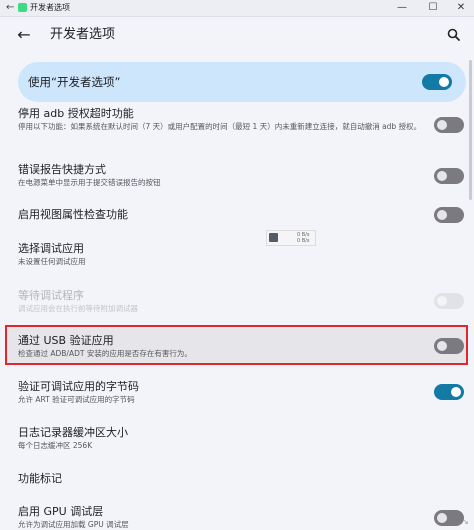 Image resolution: width=474 pixels, height=530 pixels. I want to click on switch-verify-apps-over-usb, so click(449, 346).